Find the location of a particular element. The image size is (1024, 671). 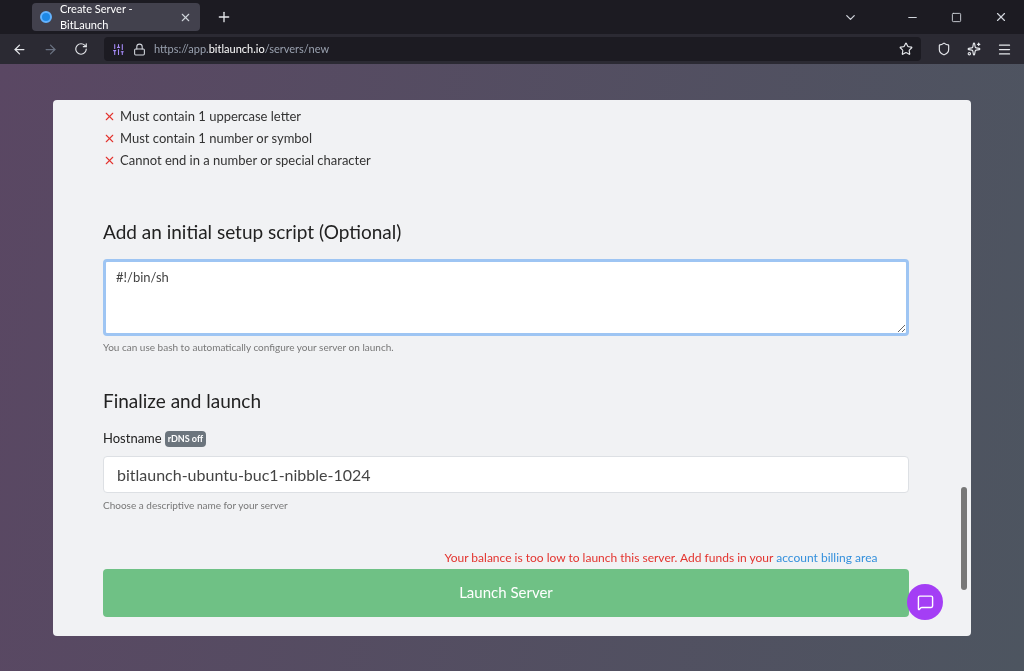

site-icon is located at coordinates (46, 17).